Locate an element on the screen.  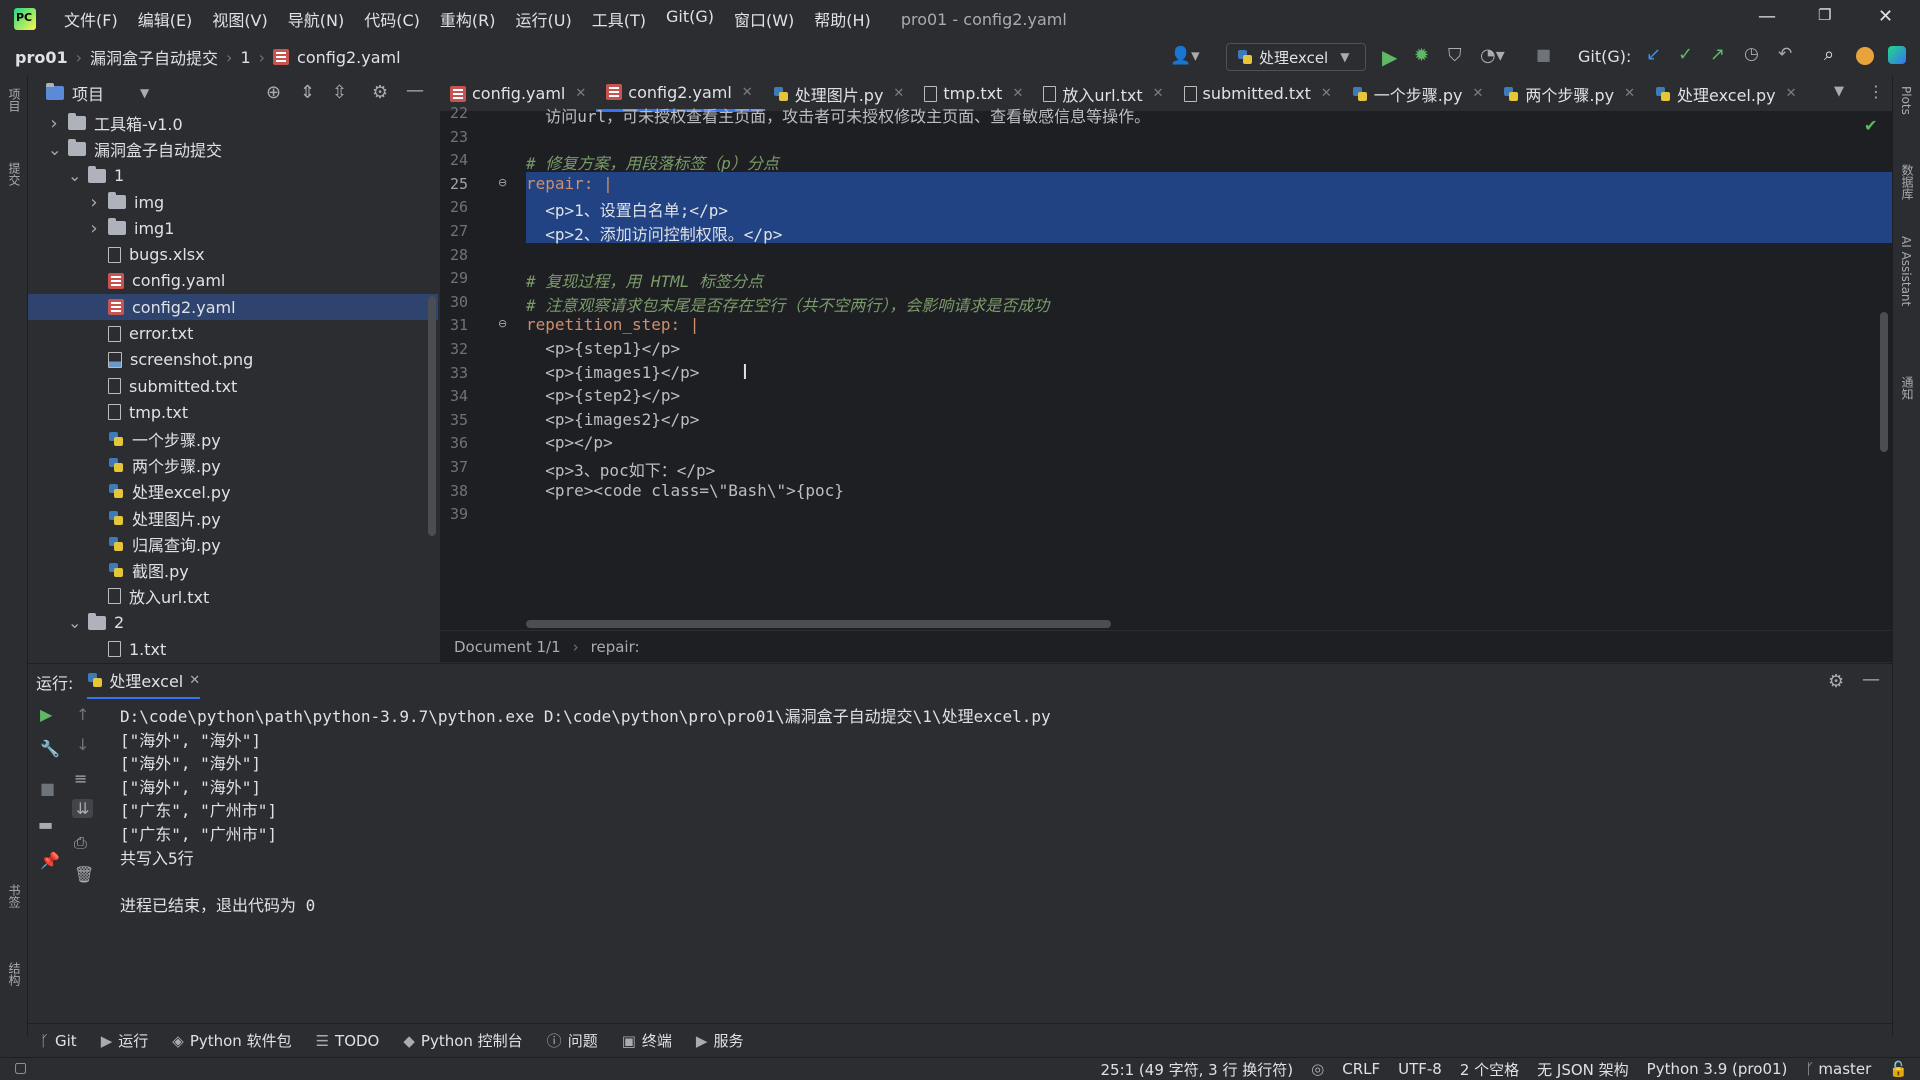
tree-item: ⌄ 漏洞盒子自动提交 is located at coordinates (233, 149).